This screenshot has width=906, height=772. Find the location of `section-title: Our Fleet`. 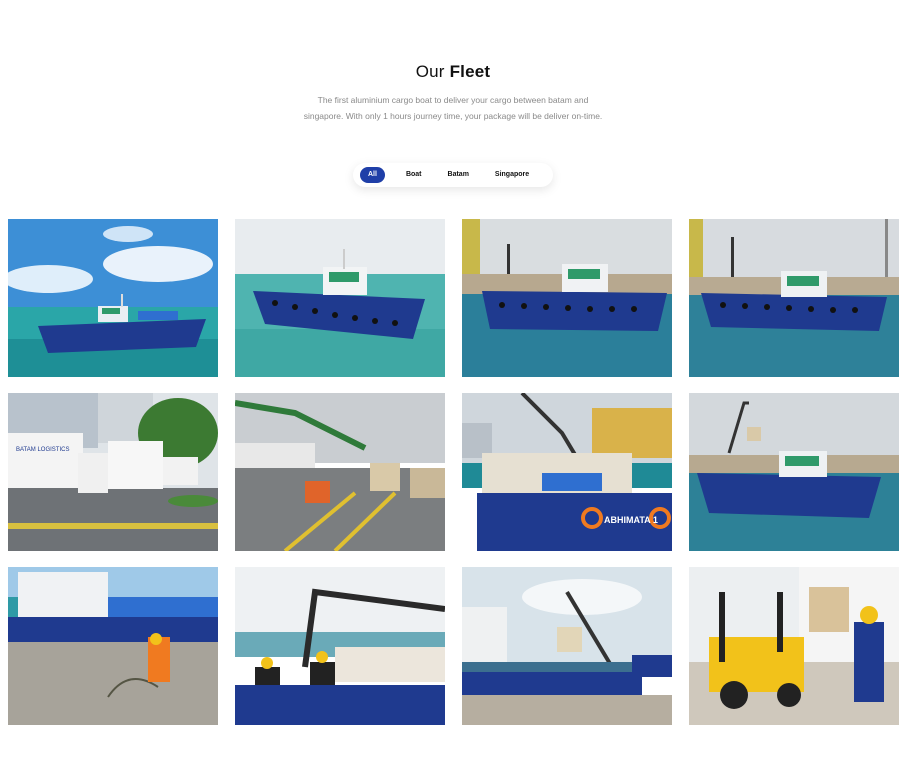

section-title: Our Fleet is located at coordinates (453, 72).